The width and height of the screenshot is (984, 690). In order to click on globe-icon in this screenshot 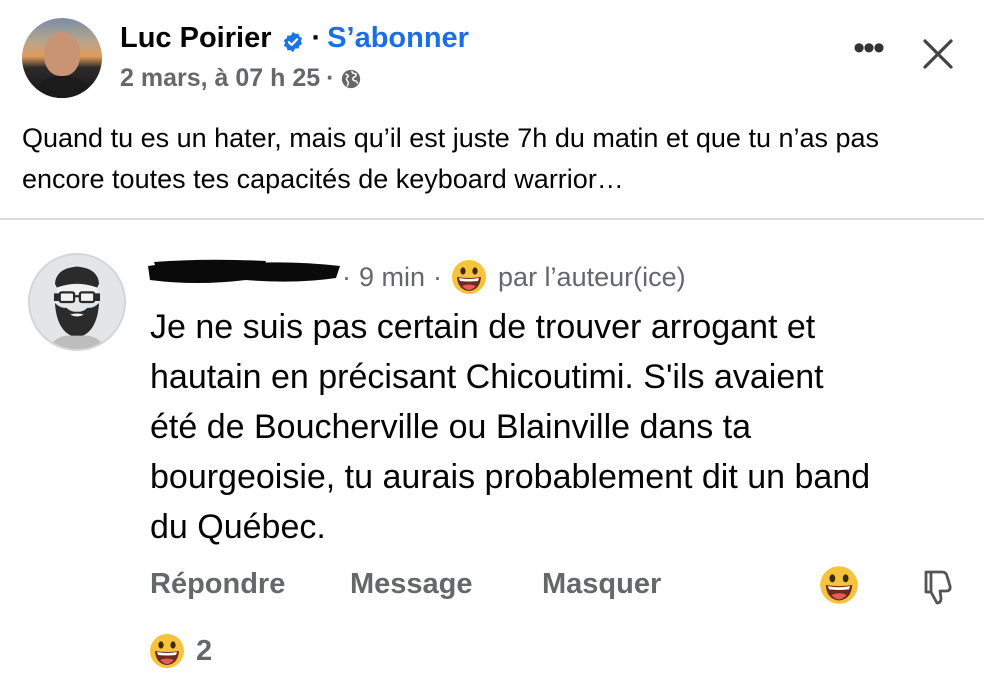, I will do `click(351, 79)`.